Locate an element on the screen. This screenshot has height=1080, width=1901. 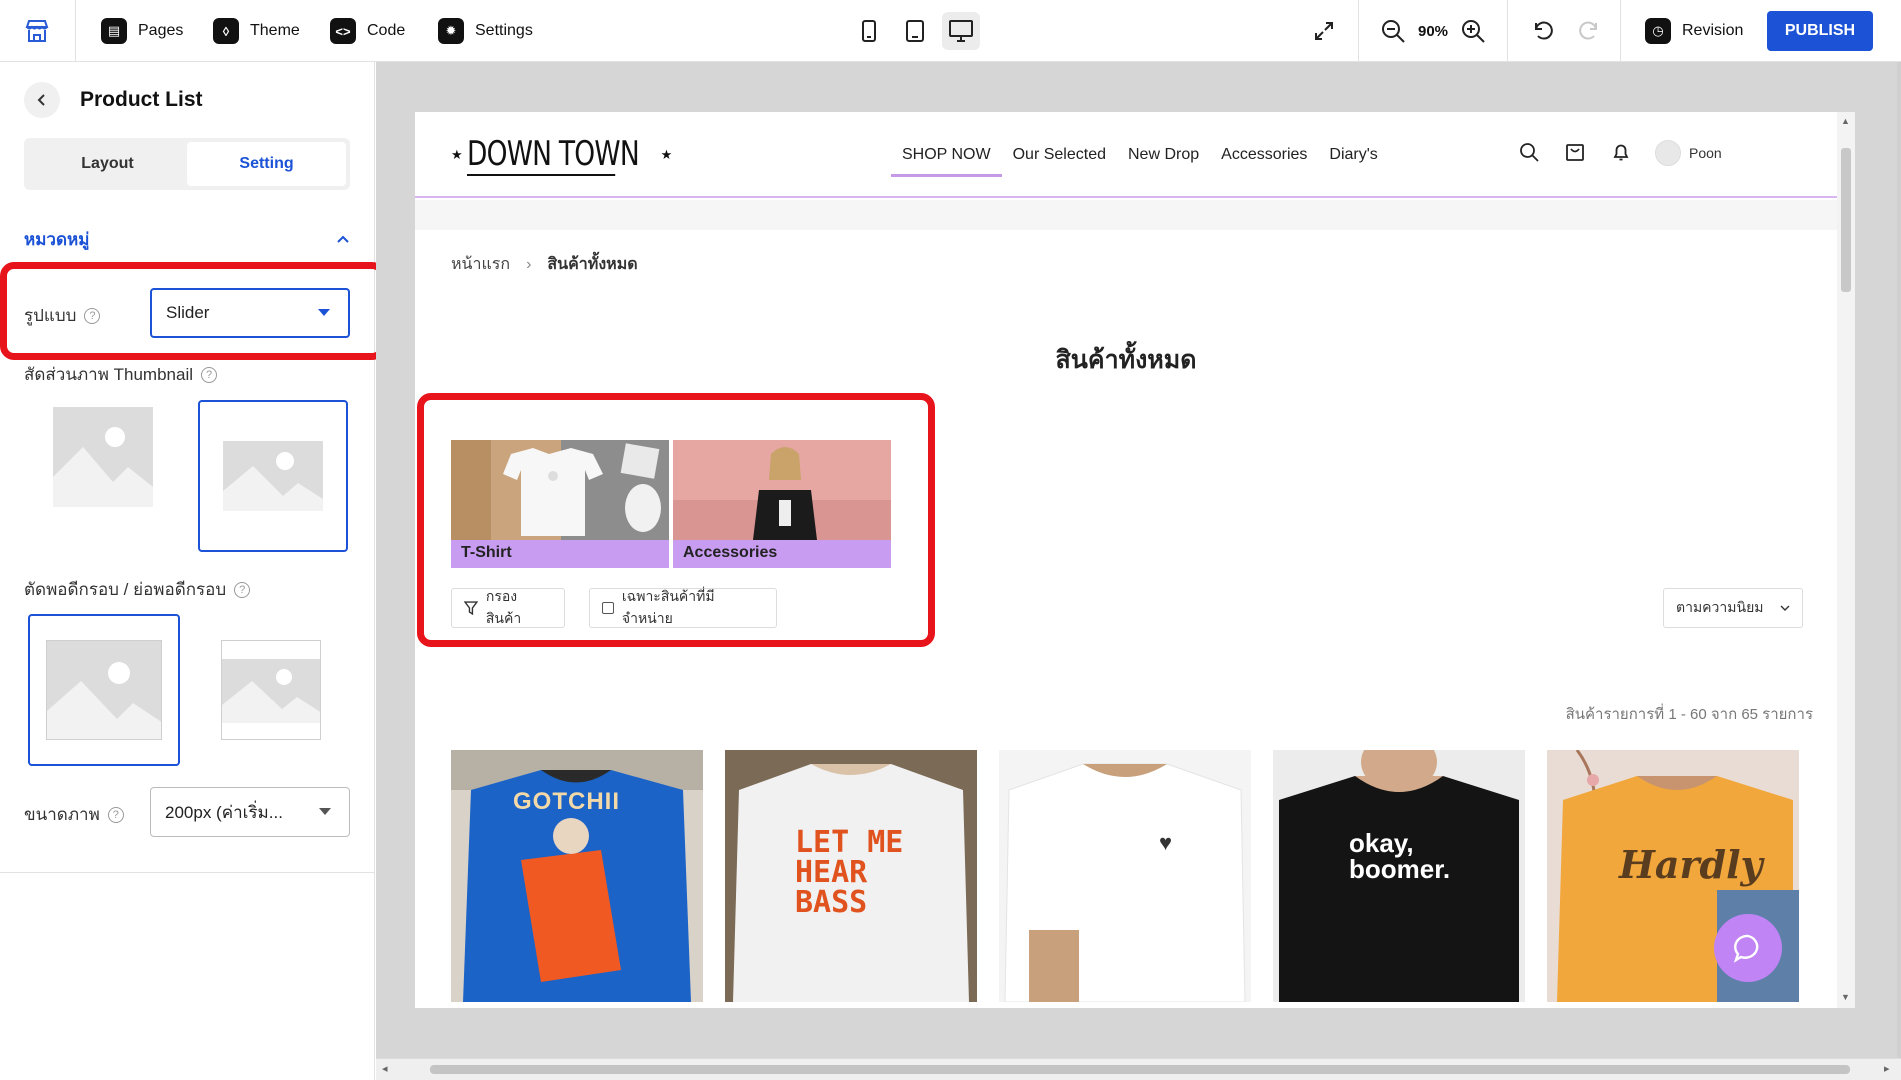
pages-label: Pages is located at coordinates (161, 30).